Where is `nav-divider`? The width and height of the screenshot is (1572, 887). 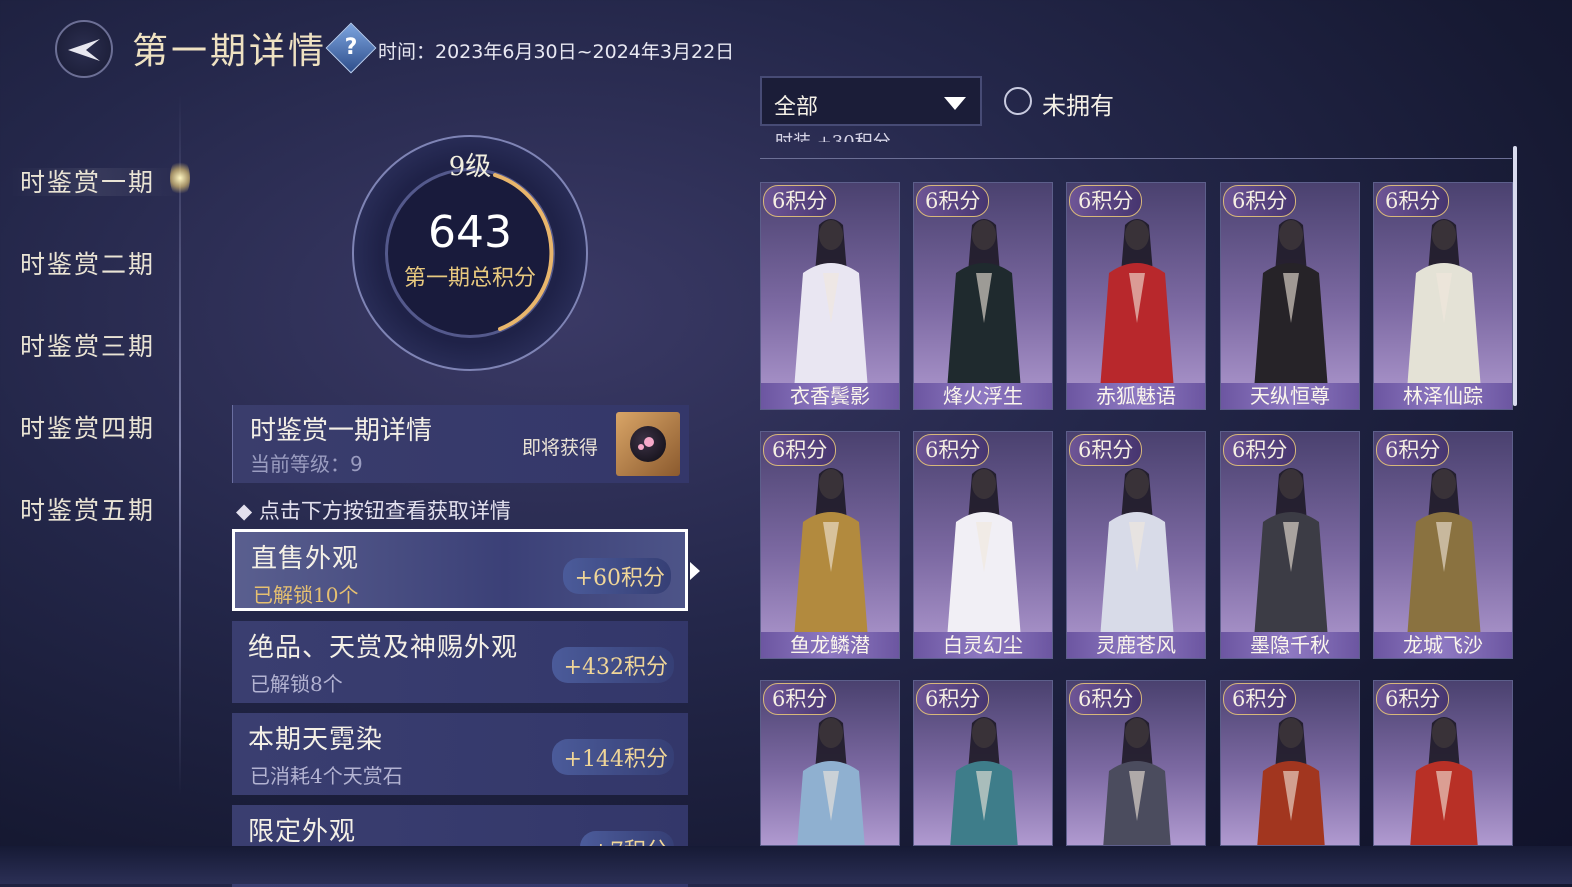
nav-divider is located at coordinates (180, 445).